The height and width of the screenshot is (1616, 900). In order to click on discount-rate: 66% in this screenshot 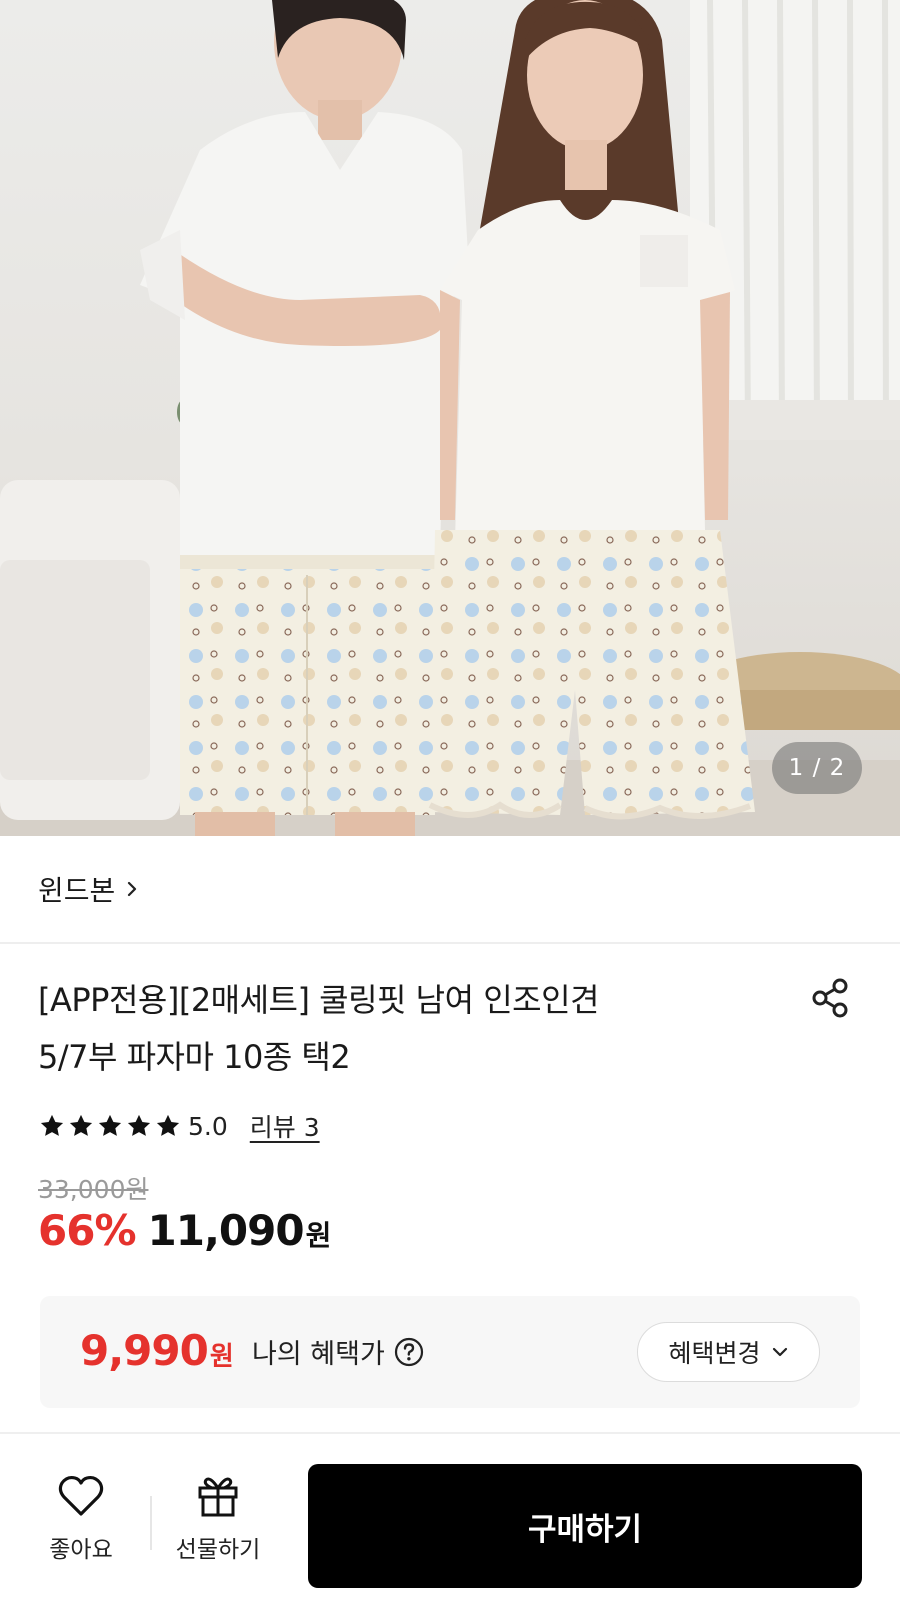, I will do `click(87, 1230)`.